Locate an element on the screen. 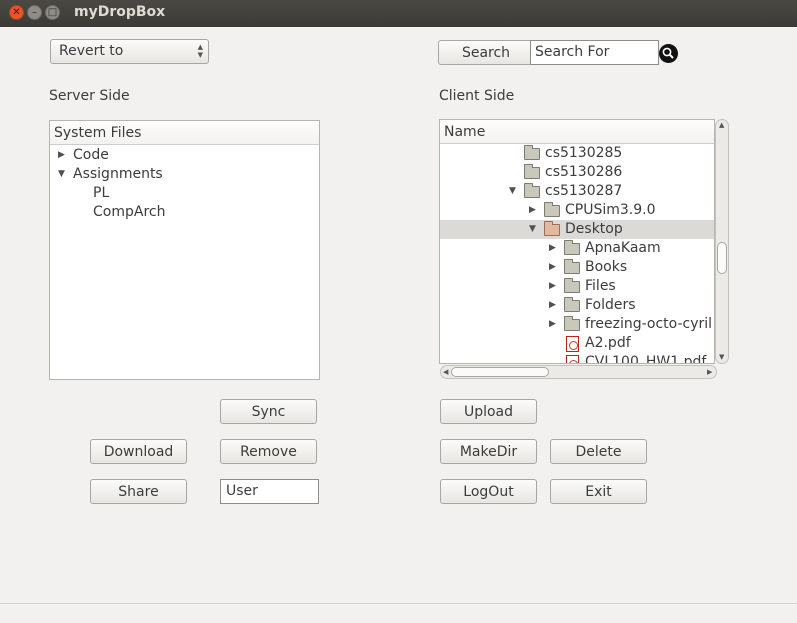 The width and height of the screenshot is (797, 623). client-row: ▶ Files is located at coordinates (577, 286).